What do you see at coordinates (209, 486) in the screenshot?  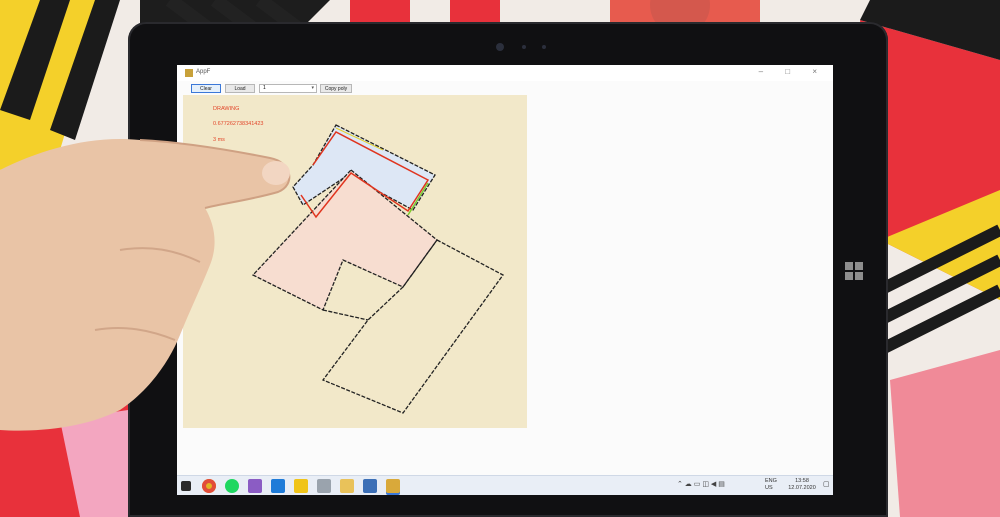 I see `chrome-icon` at bounding box center [209, 486].